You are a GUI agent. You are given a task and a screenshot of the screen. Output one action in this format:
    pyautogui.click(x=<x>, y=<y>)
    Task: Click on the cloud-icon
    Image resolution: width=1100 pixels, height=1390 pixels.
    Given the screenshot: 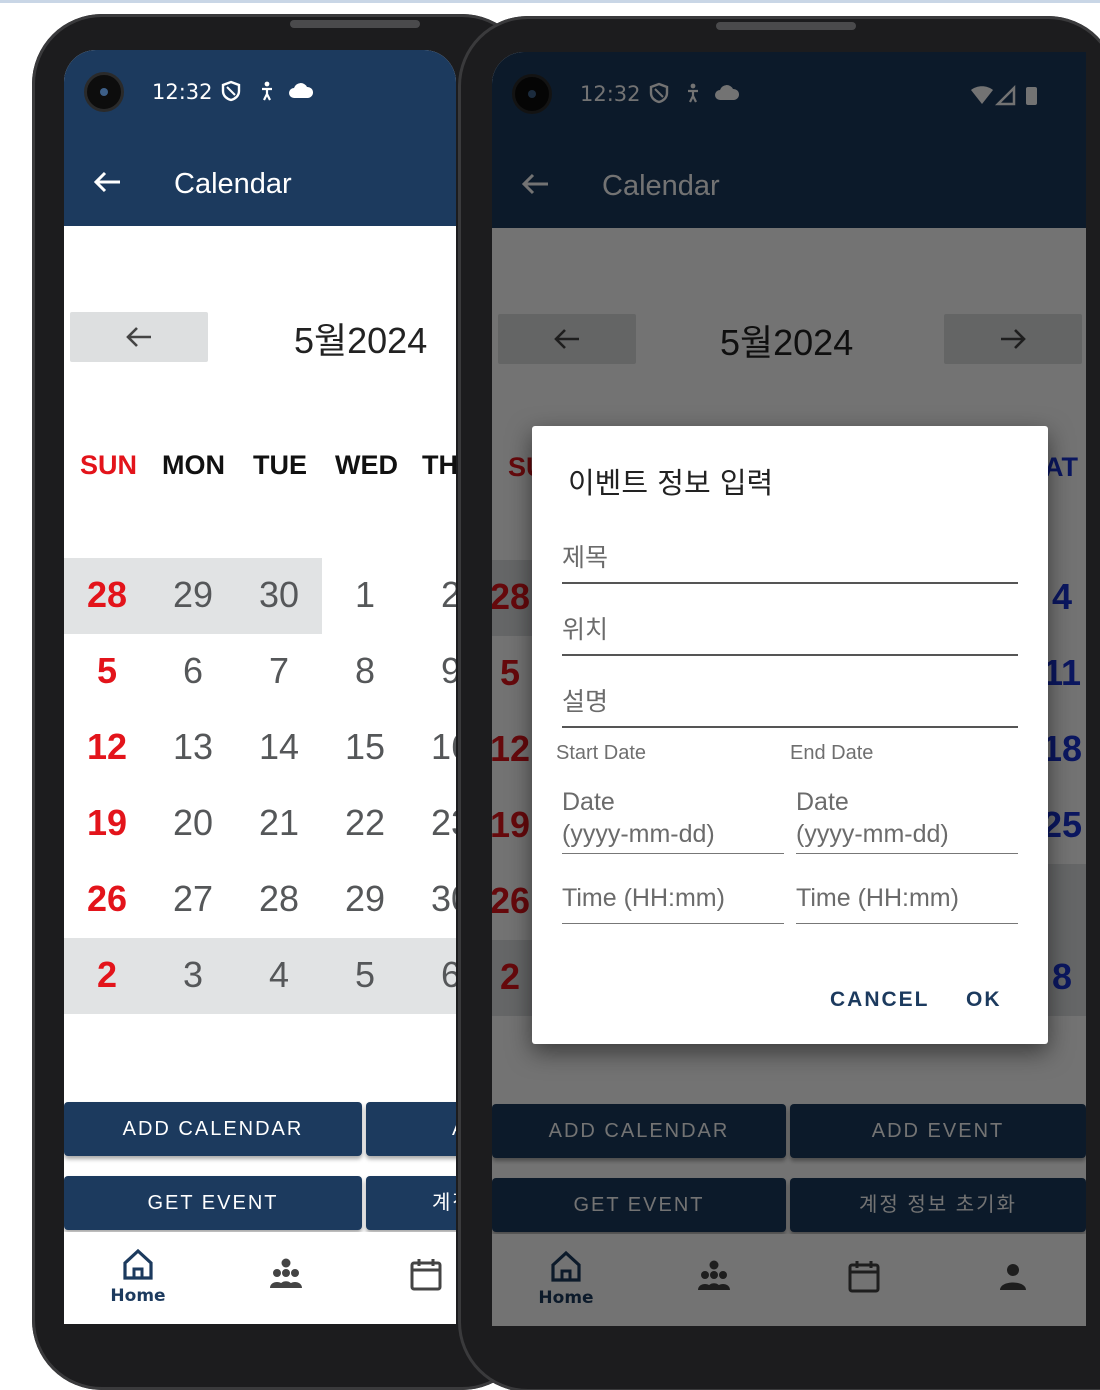 What is the action you would take?
    pyautogui.click(x=301, y=90)
    